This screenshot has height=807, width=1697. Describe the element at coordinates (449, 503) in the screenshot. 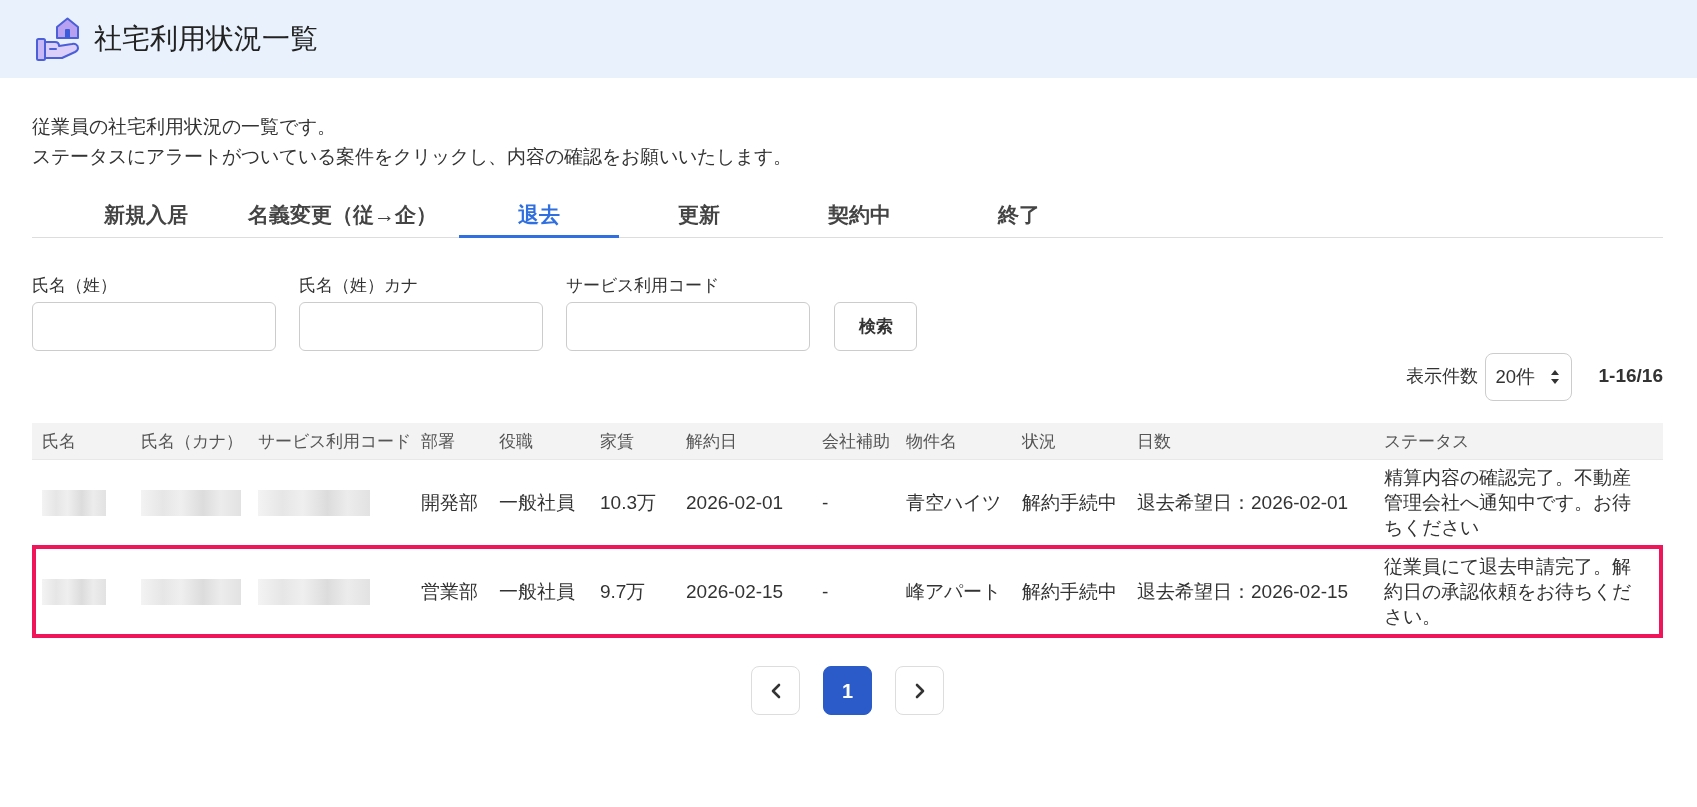

I see `table-cell-text: 開発部` at that location.